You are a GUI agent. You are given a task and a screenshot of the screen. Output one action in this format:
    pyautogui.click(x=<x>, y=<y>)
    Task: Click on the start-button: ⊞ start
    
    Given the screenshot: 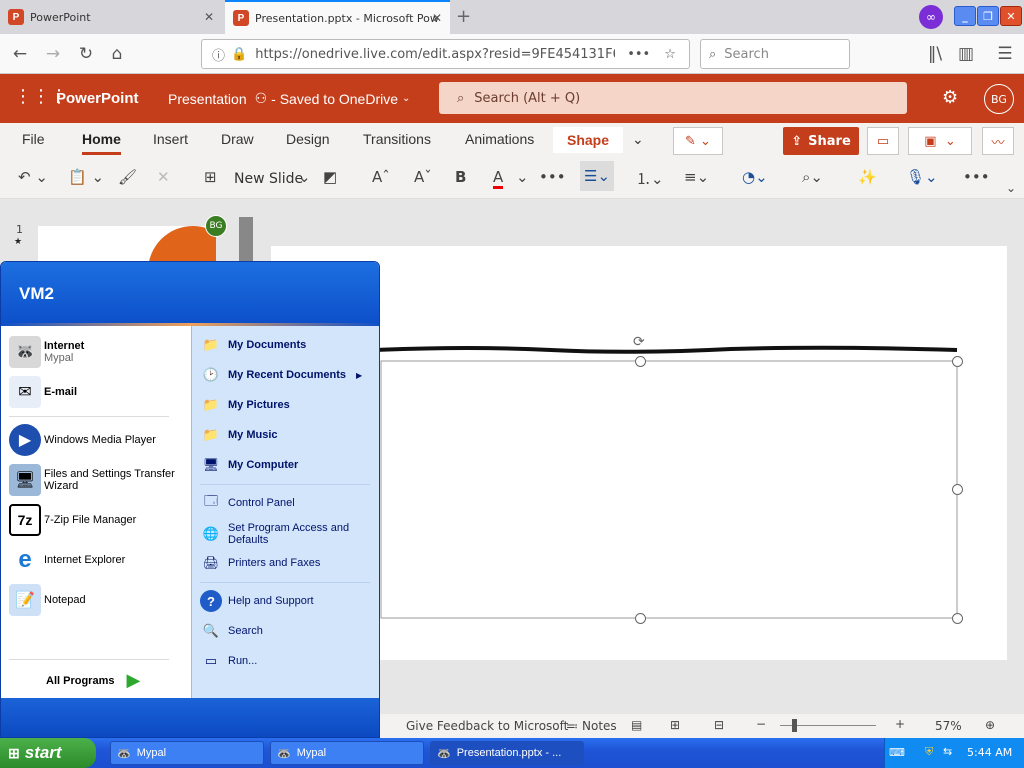 What is the action you would take?
    pyautogui.click(x=48, y=753)
    